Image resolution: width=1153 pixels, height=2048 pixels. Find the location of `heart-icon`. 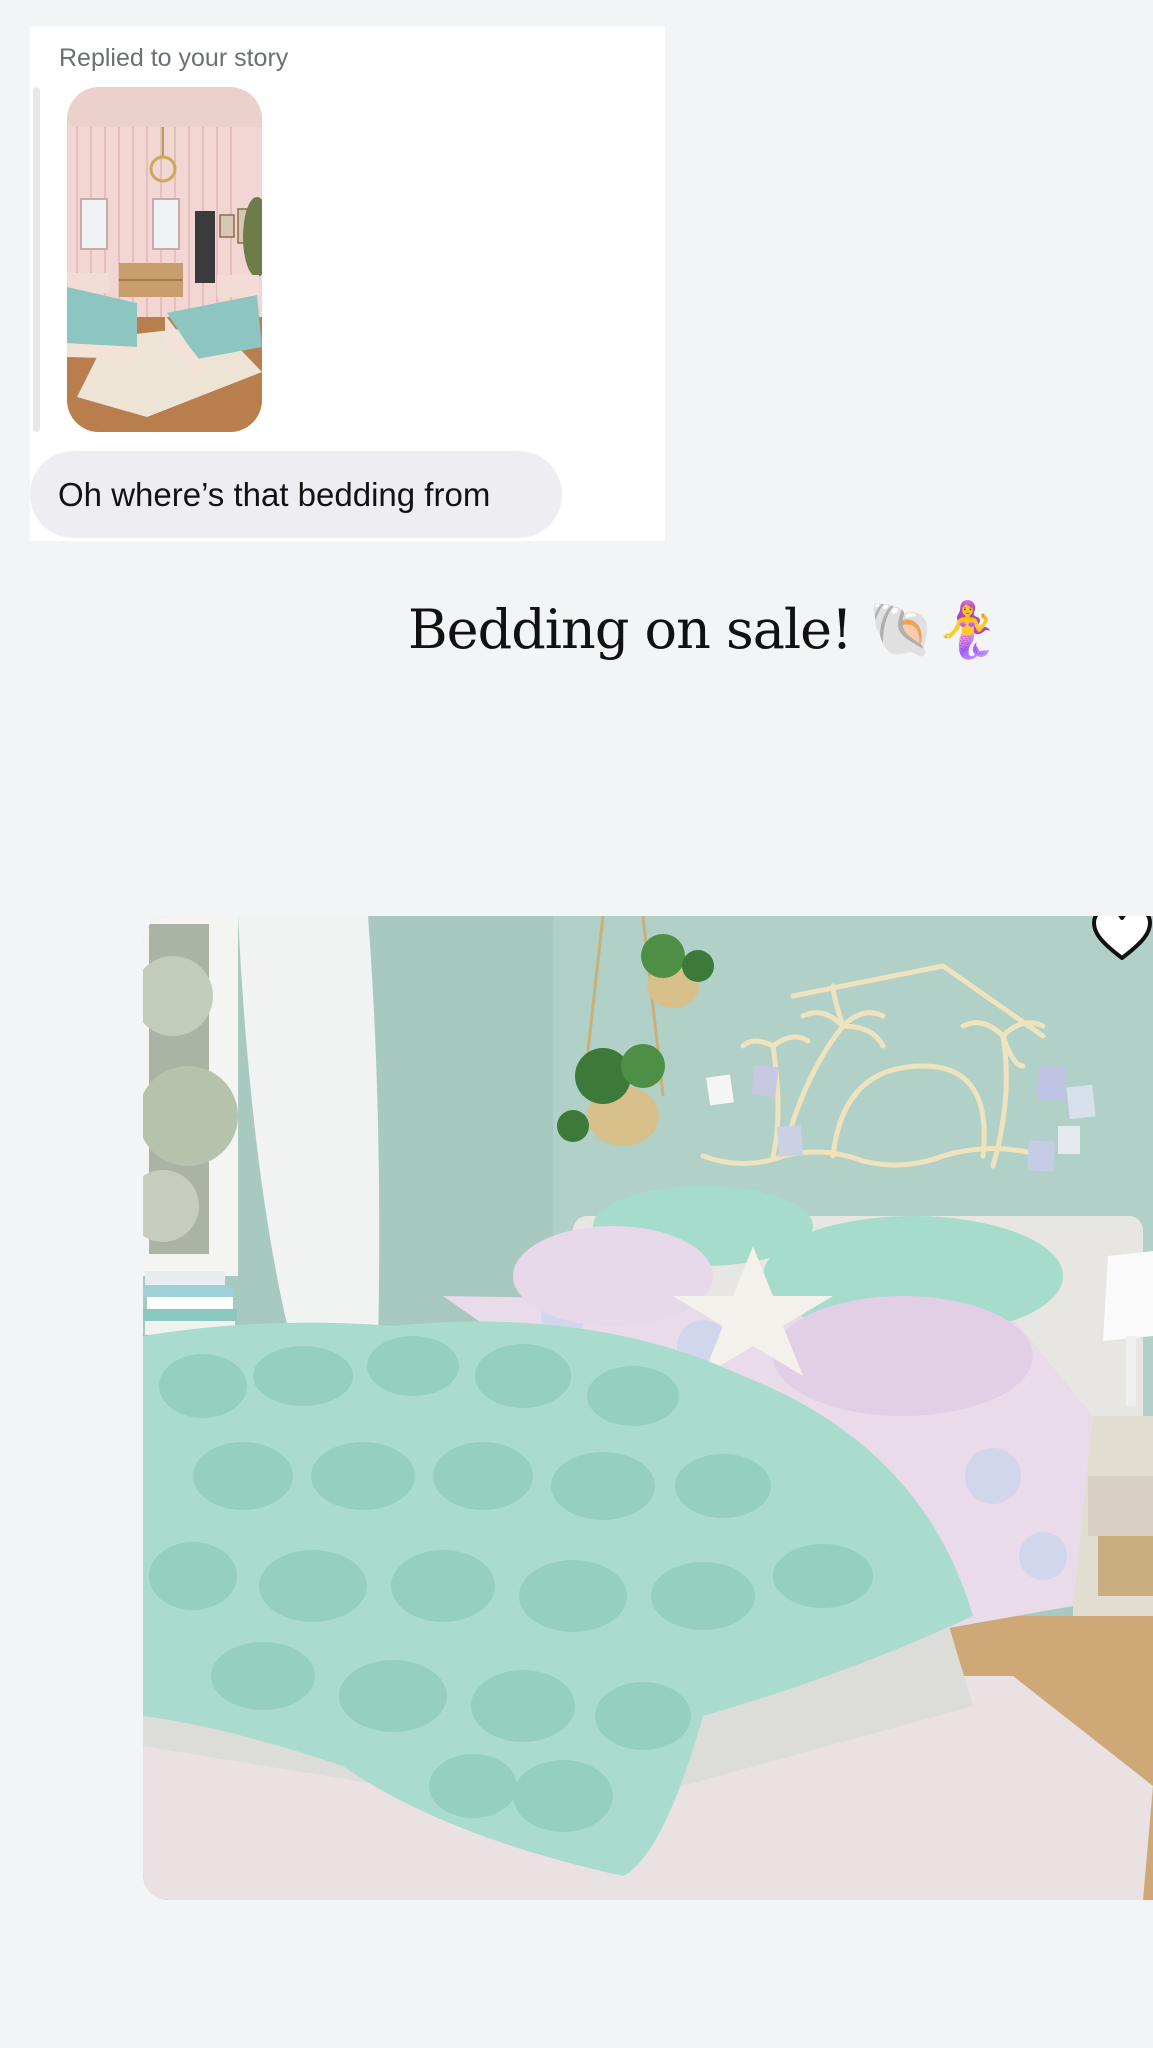

heart-icon is located at coordinates (1122, 938).